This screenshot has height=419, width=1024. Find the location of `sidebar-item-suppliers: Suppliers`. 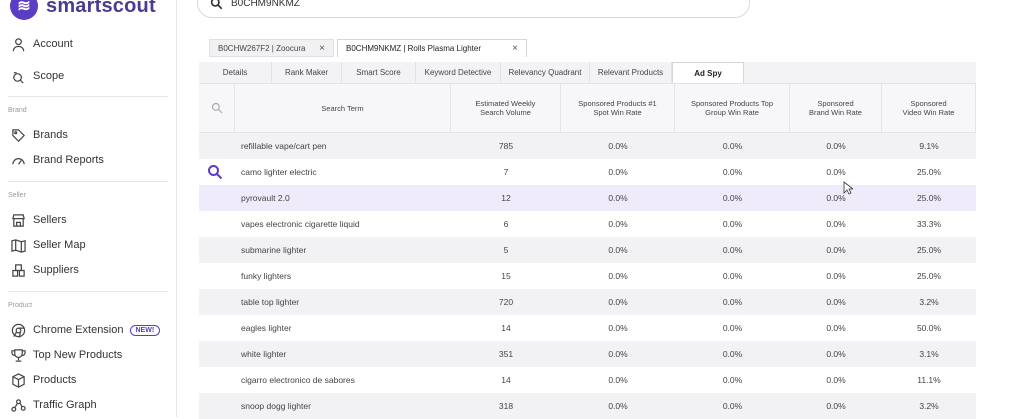

sidebar-item-suppliers: Suppliers is located at coordinates (44, 270).